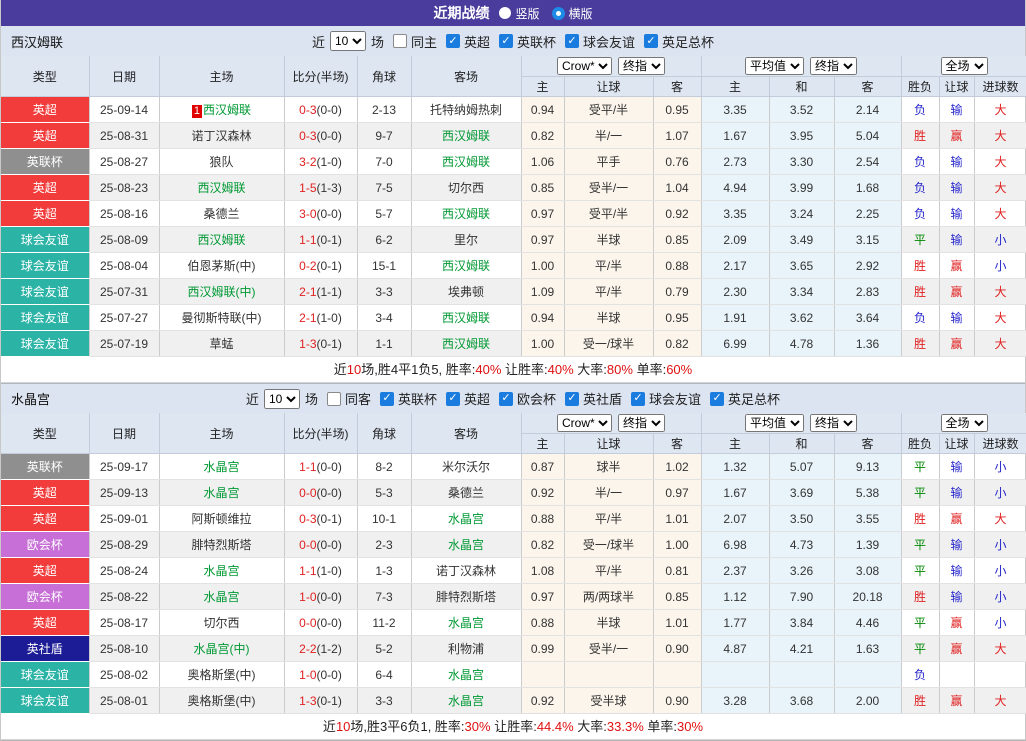 This screenshot has height=741, width=1026. What do you see at coordinates (735, 109) in the screenshot?
I see `euro-home-odds: 3.35` at bounding box center [735, 109].